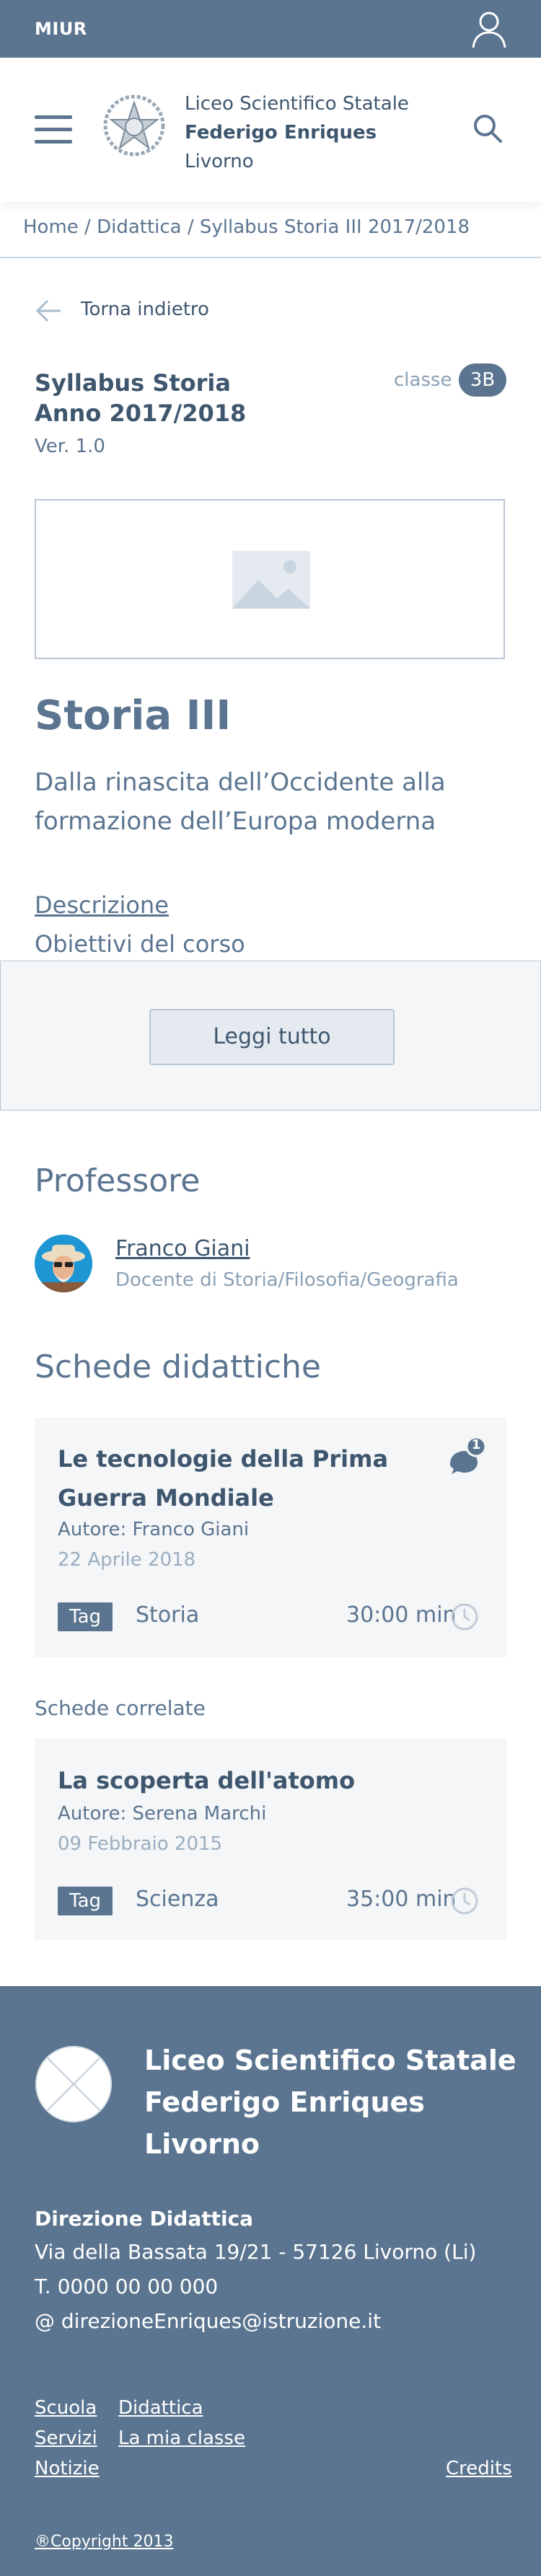 The height and width of the screenshot is (2576, 541). Describe the element at coordinates (139, 227) in the screenshot. I see `breadcrumb-didattica: Didattica` at that location.